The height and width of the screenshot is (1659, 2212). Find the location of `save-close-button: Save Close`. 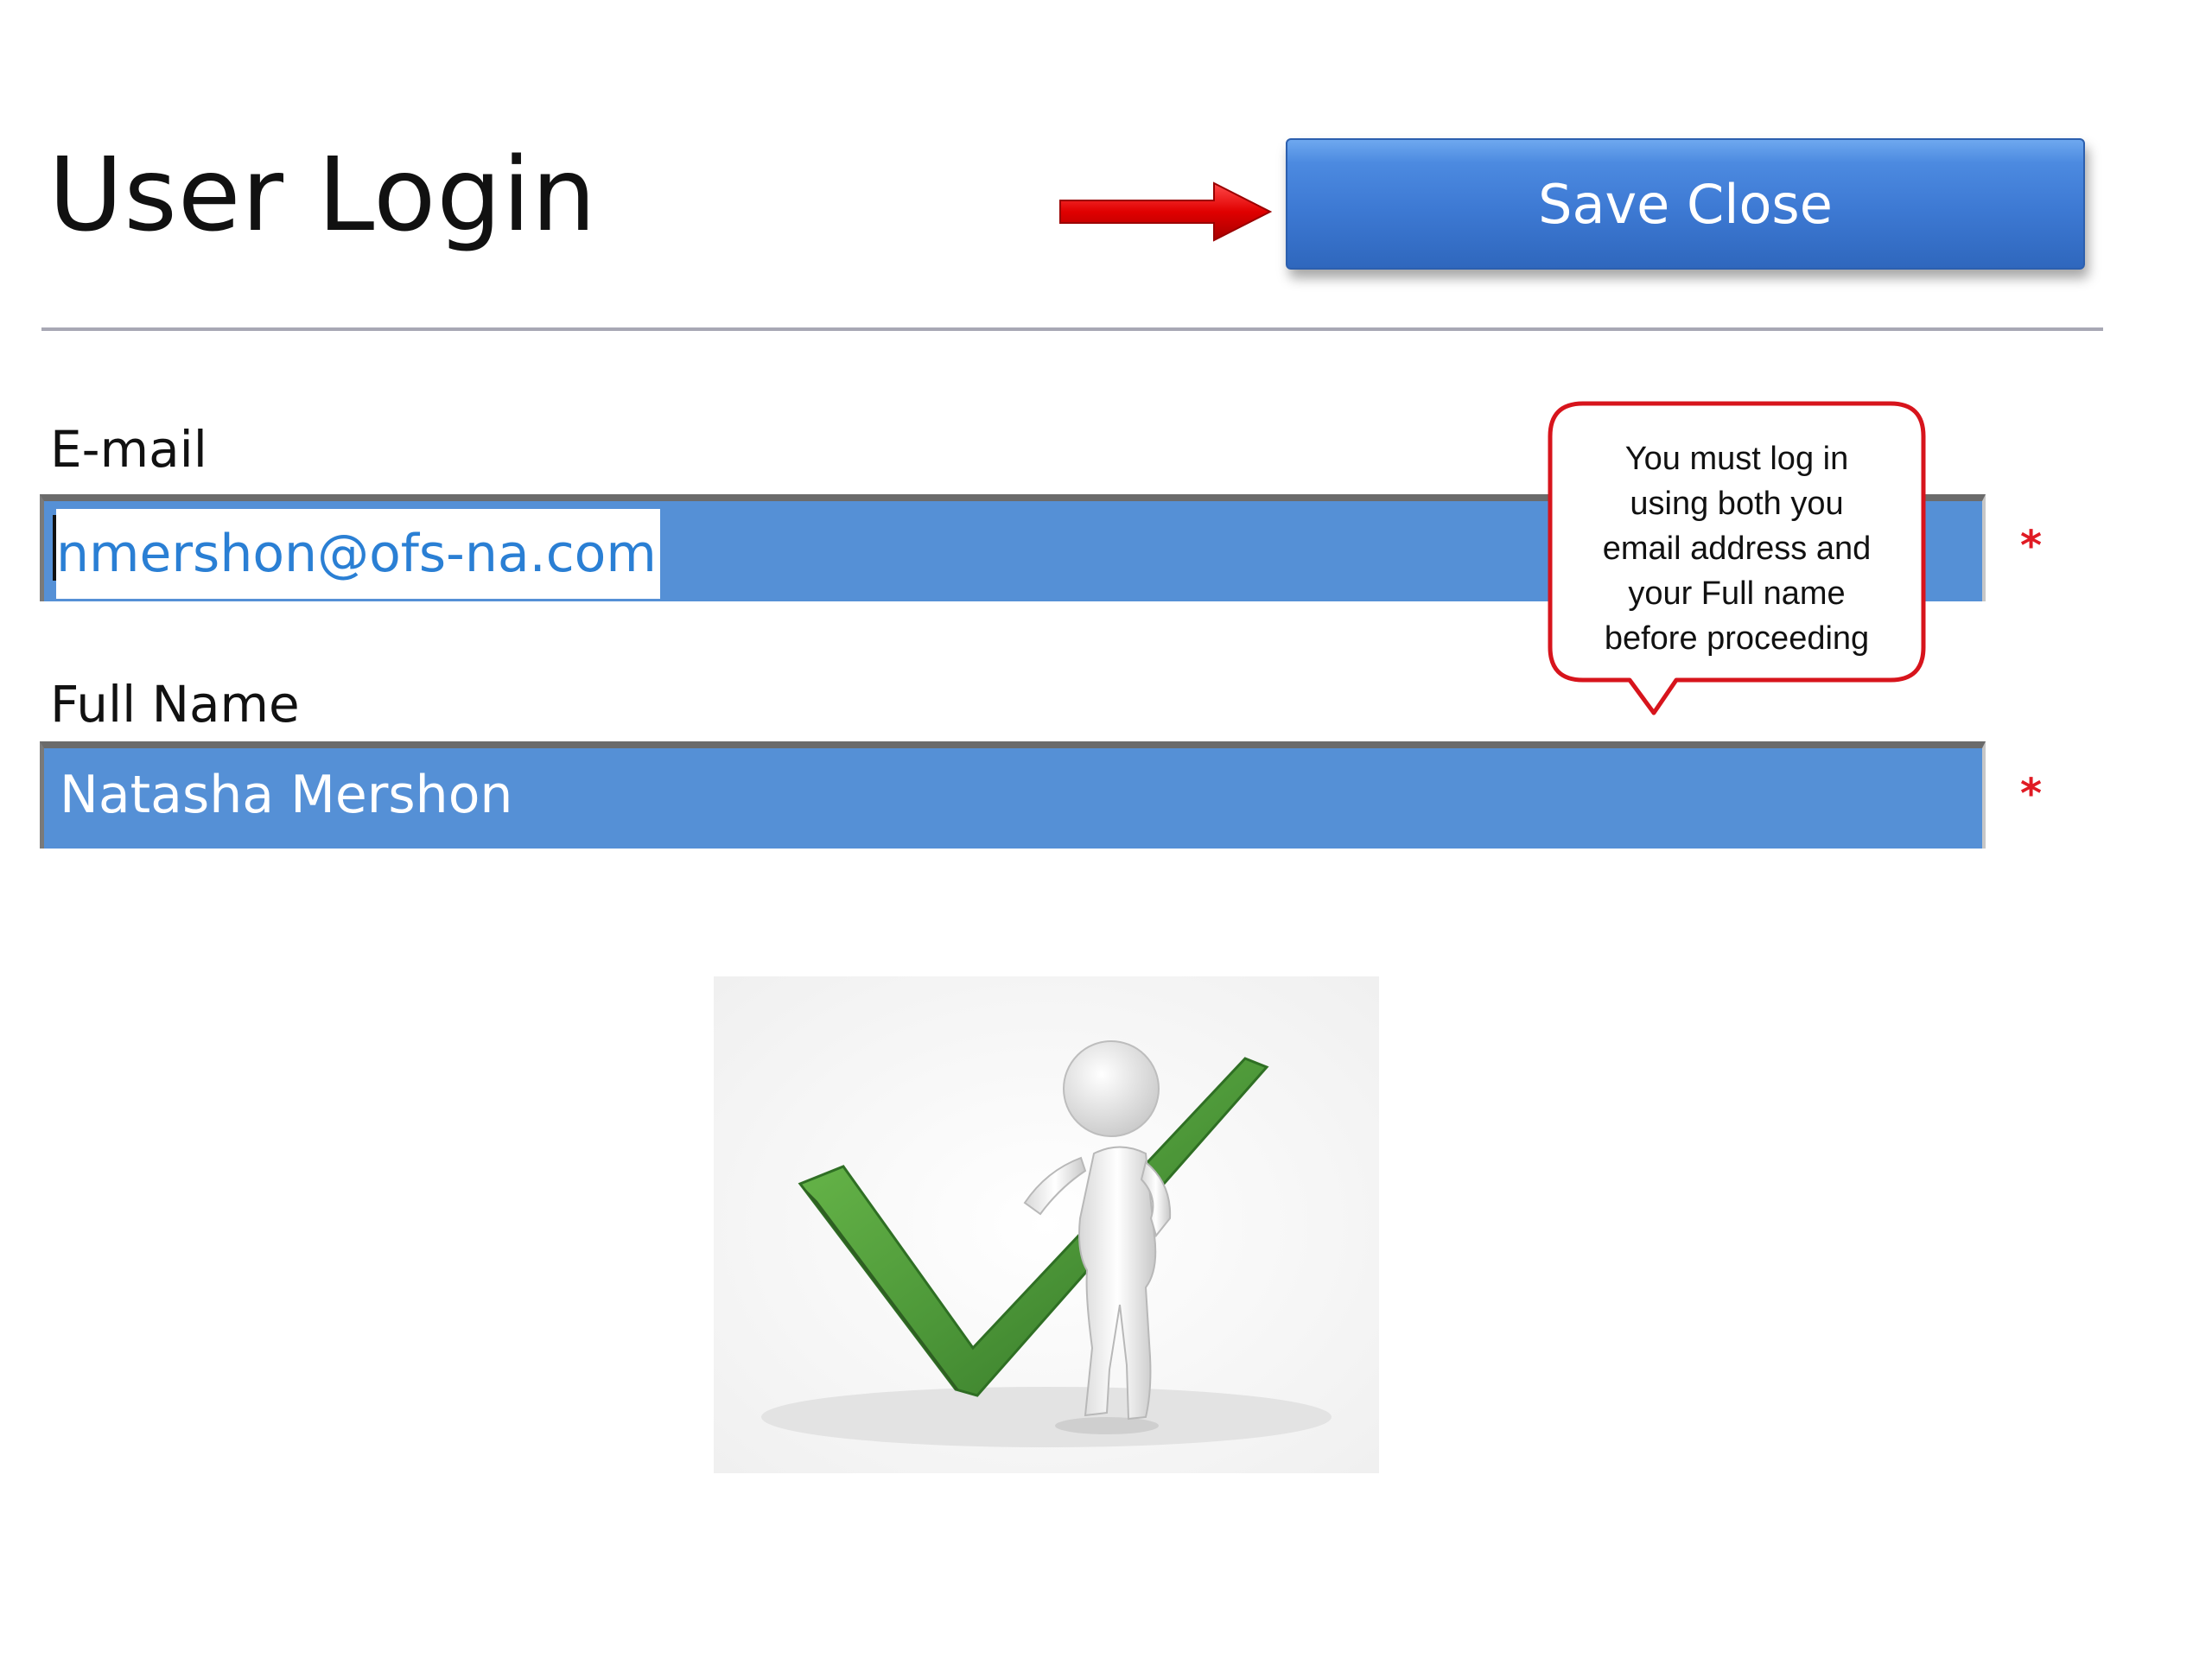

save-close-button: Save Close is located at coordinates (1685, 204).